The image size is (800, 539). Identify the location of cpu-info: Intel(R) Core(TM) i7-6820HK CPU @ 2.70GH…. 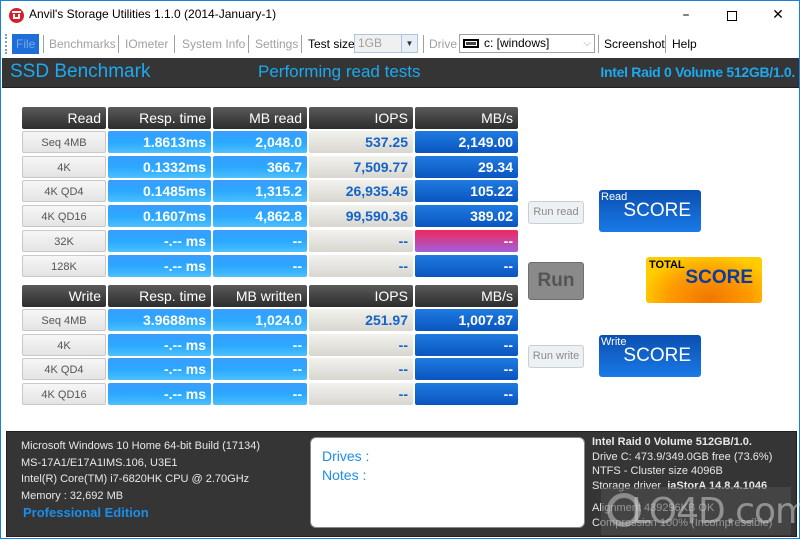
(135, 479).